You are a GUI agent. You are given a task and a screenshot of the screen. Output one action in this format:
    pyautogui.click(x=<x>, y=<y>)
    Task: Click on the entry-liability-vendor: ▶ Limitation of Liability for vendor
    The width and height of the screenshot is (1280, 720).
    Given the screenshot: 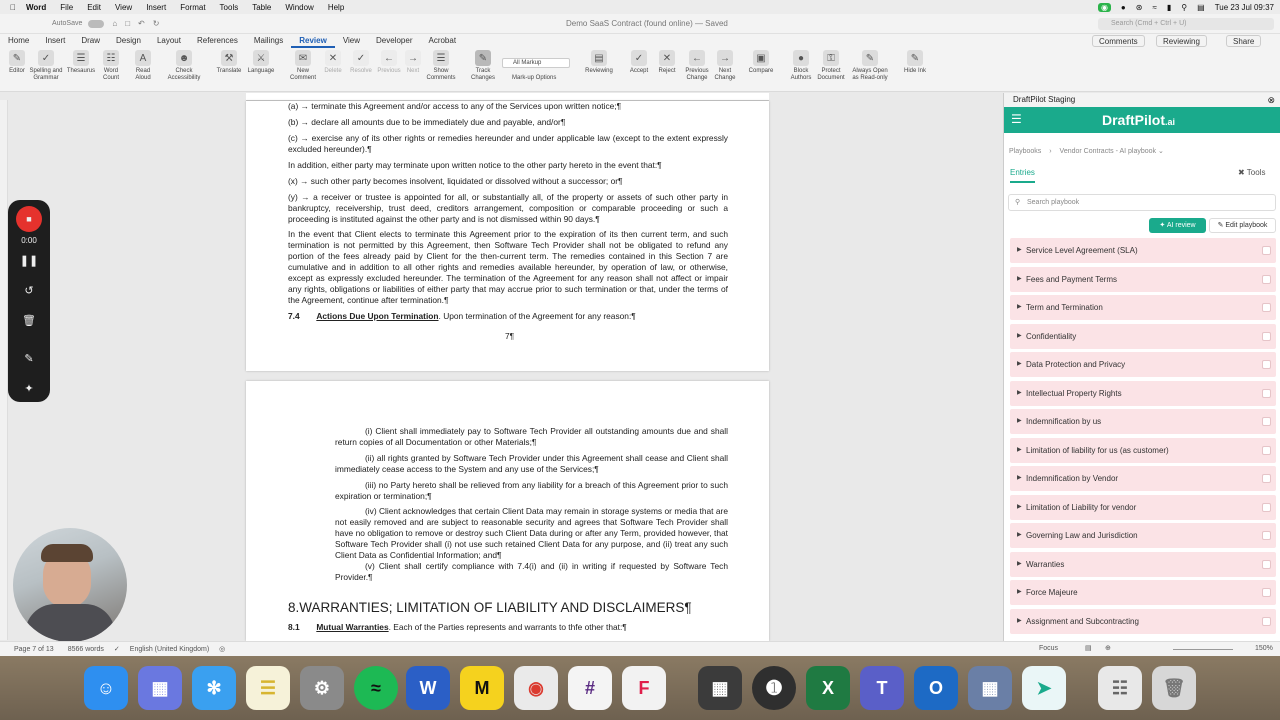 What is the action you would take?
    pyautogui.click(x=1143, y=507)
    